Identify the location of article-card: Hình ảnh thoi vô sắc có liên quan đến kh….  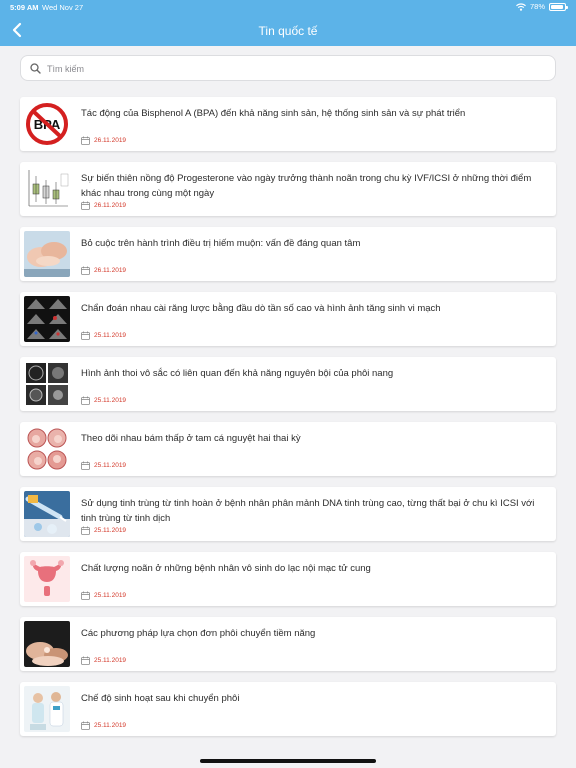
(288, 384).